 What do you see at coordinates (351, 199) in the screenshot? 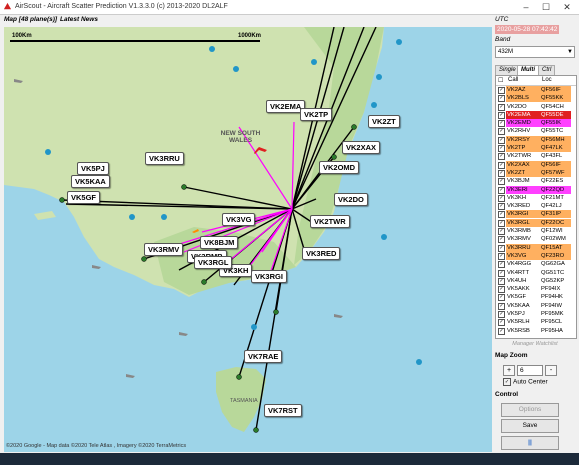
I see `callout-vk2do: VK2DO` at bounding box center [351, 199].